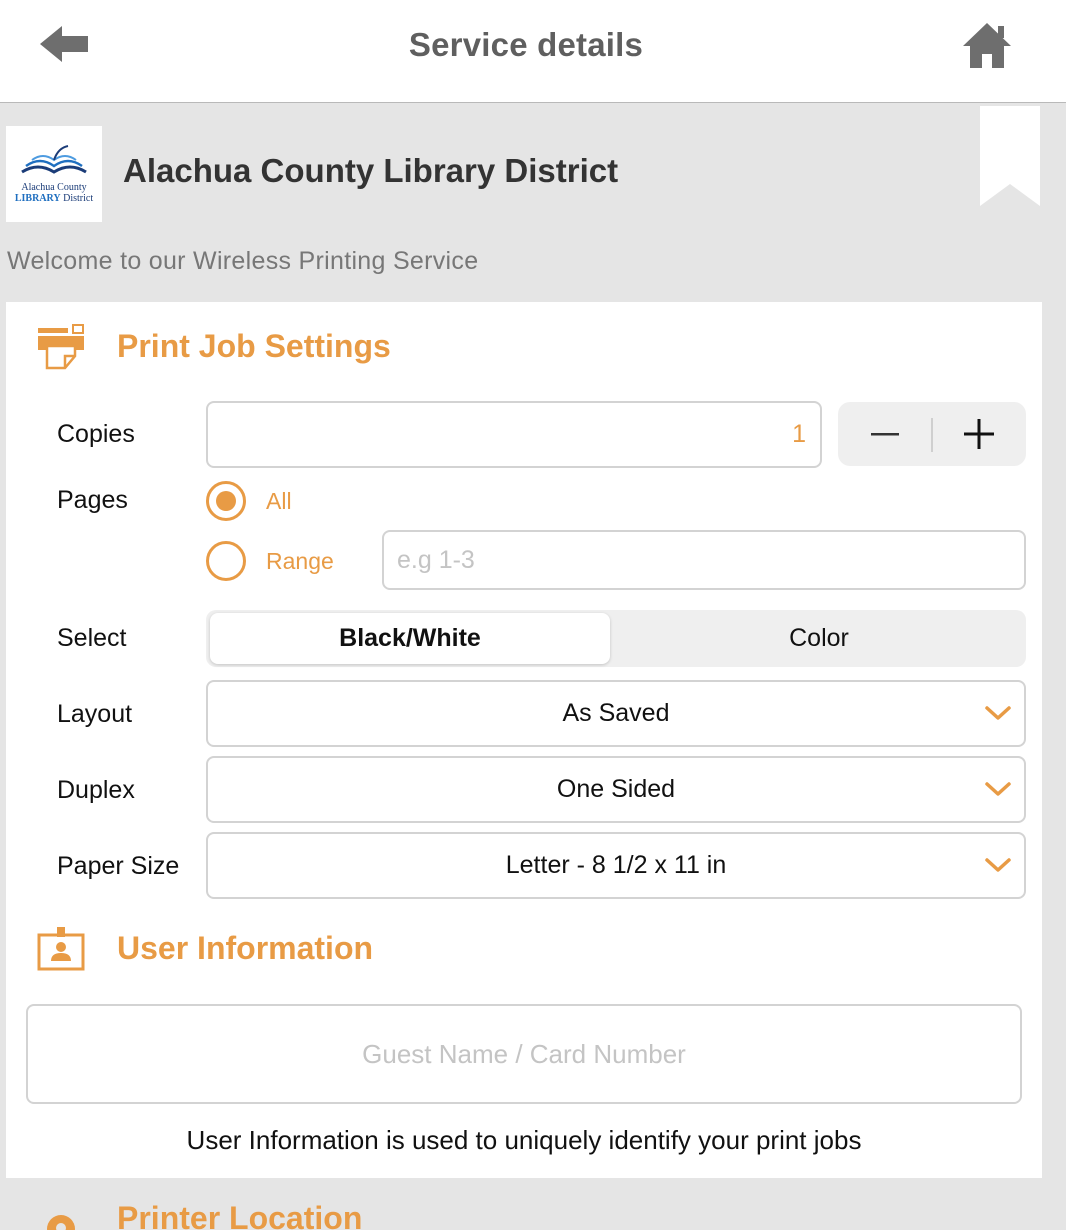 The image size is (1066, 1230). I want to click on id-badge-icon, so click(61, 949).